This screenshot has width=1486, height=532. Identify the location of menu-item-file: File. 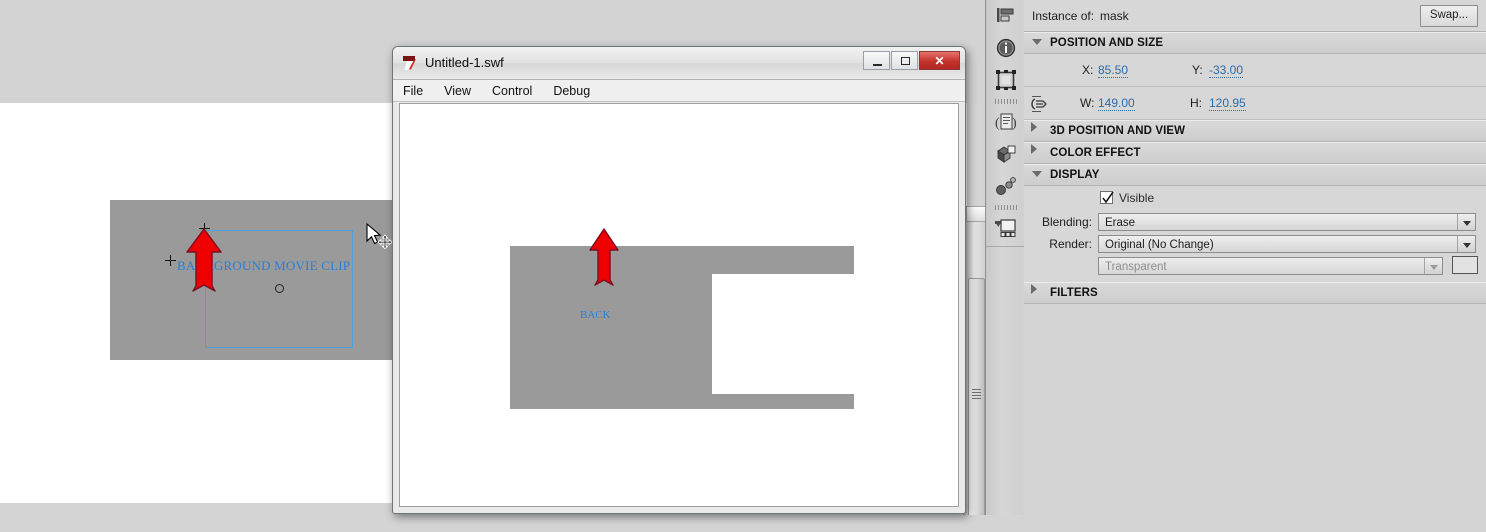
(413, 91).